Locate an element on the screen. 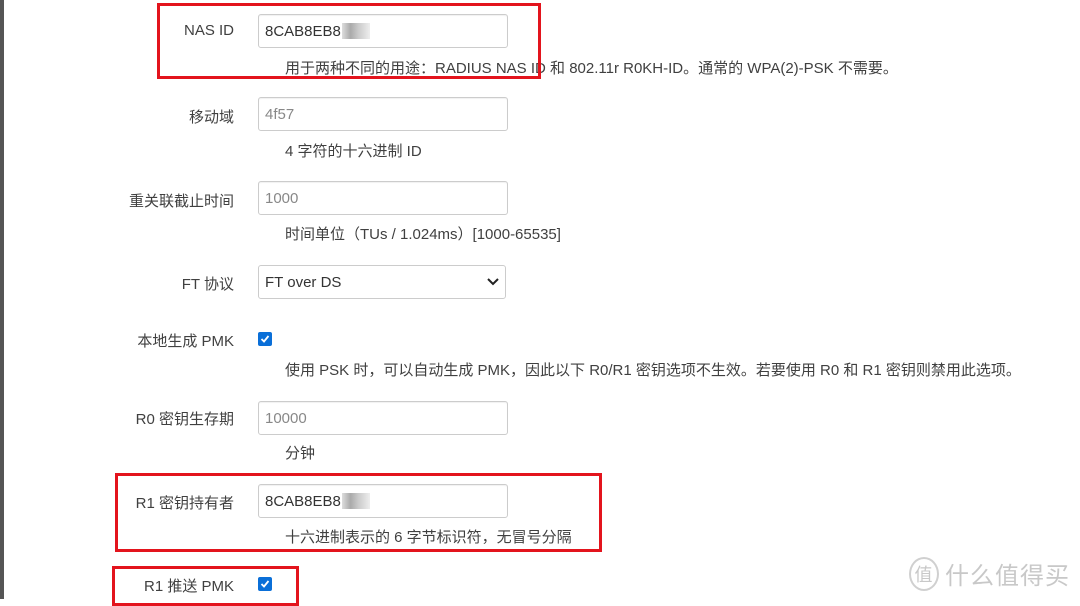 This screenshot has width=1080, height=606. watermark: 值 什么值得买 is located at coordinates (989, 573).